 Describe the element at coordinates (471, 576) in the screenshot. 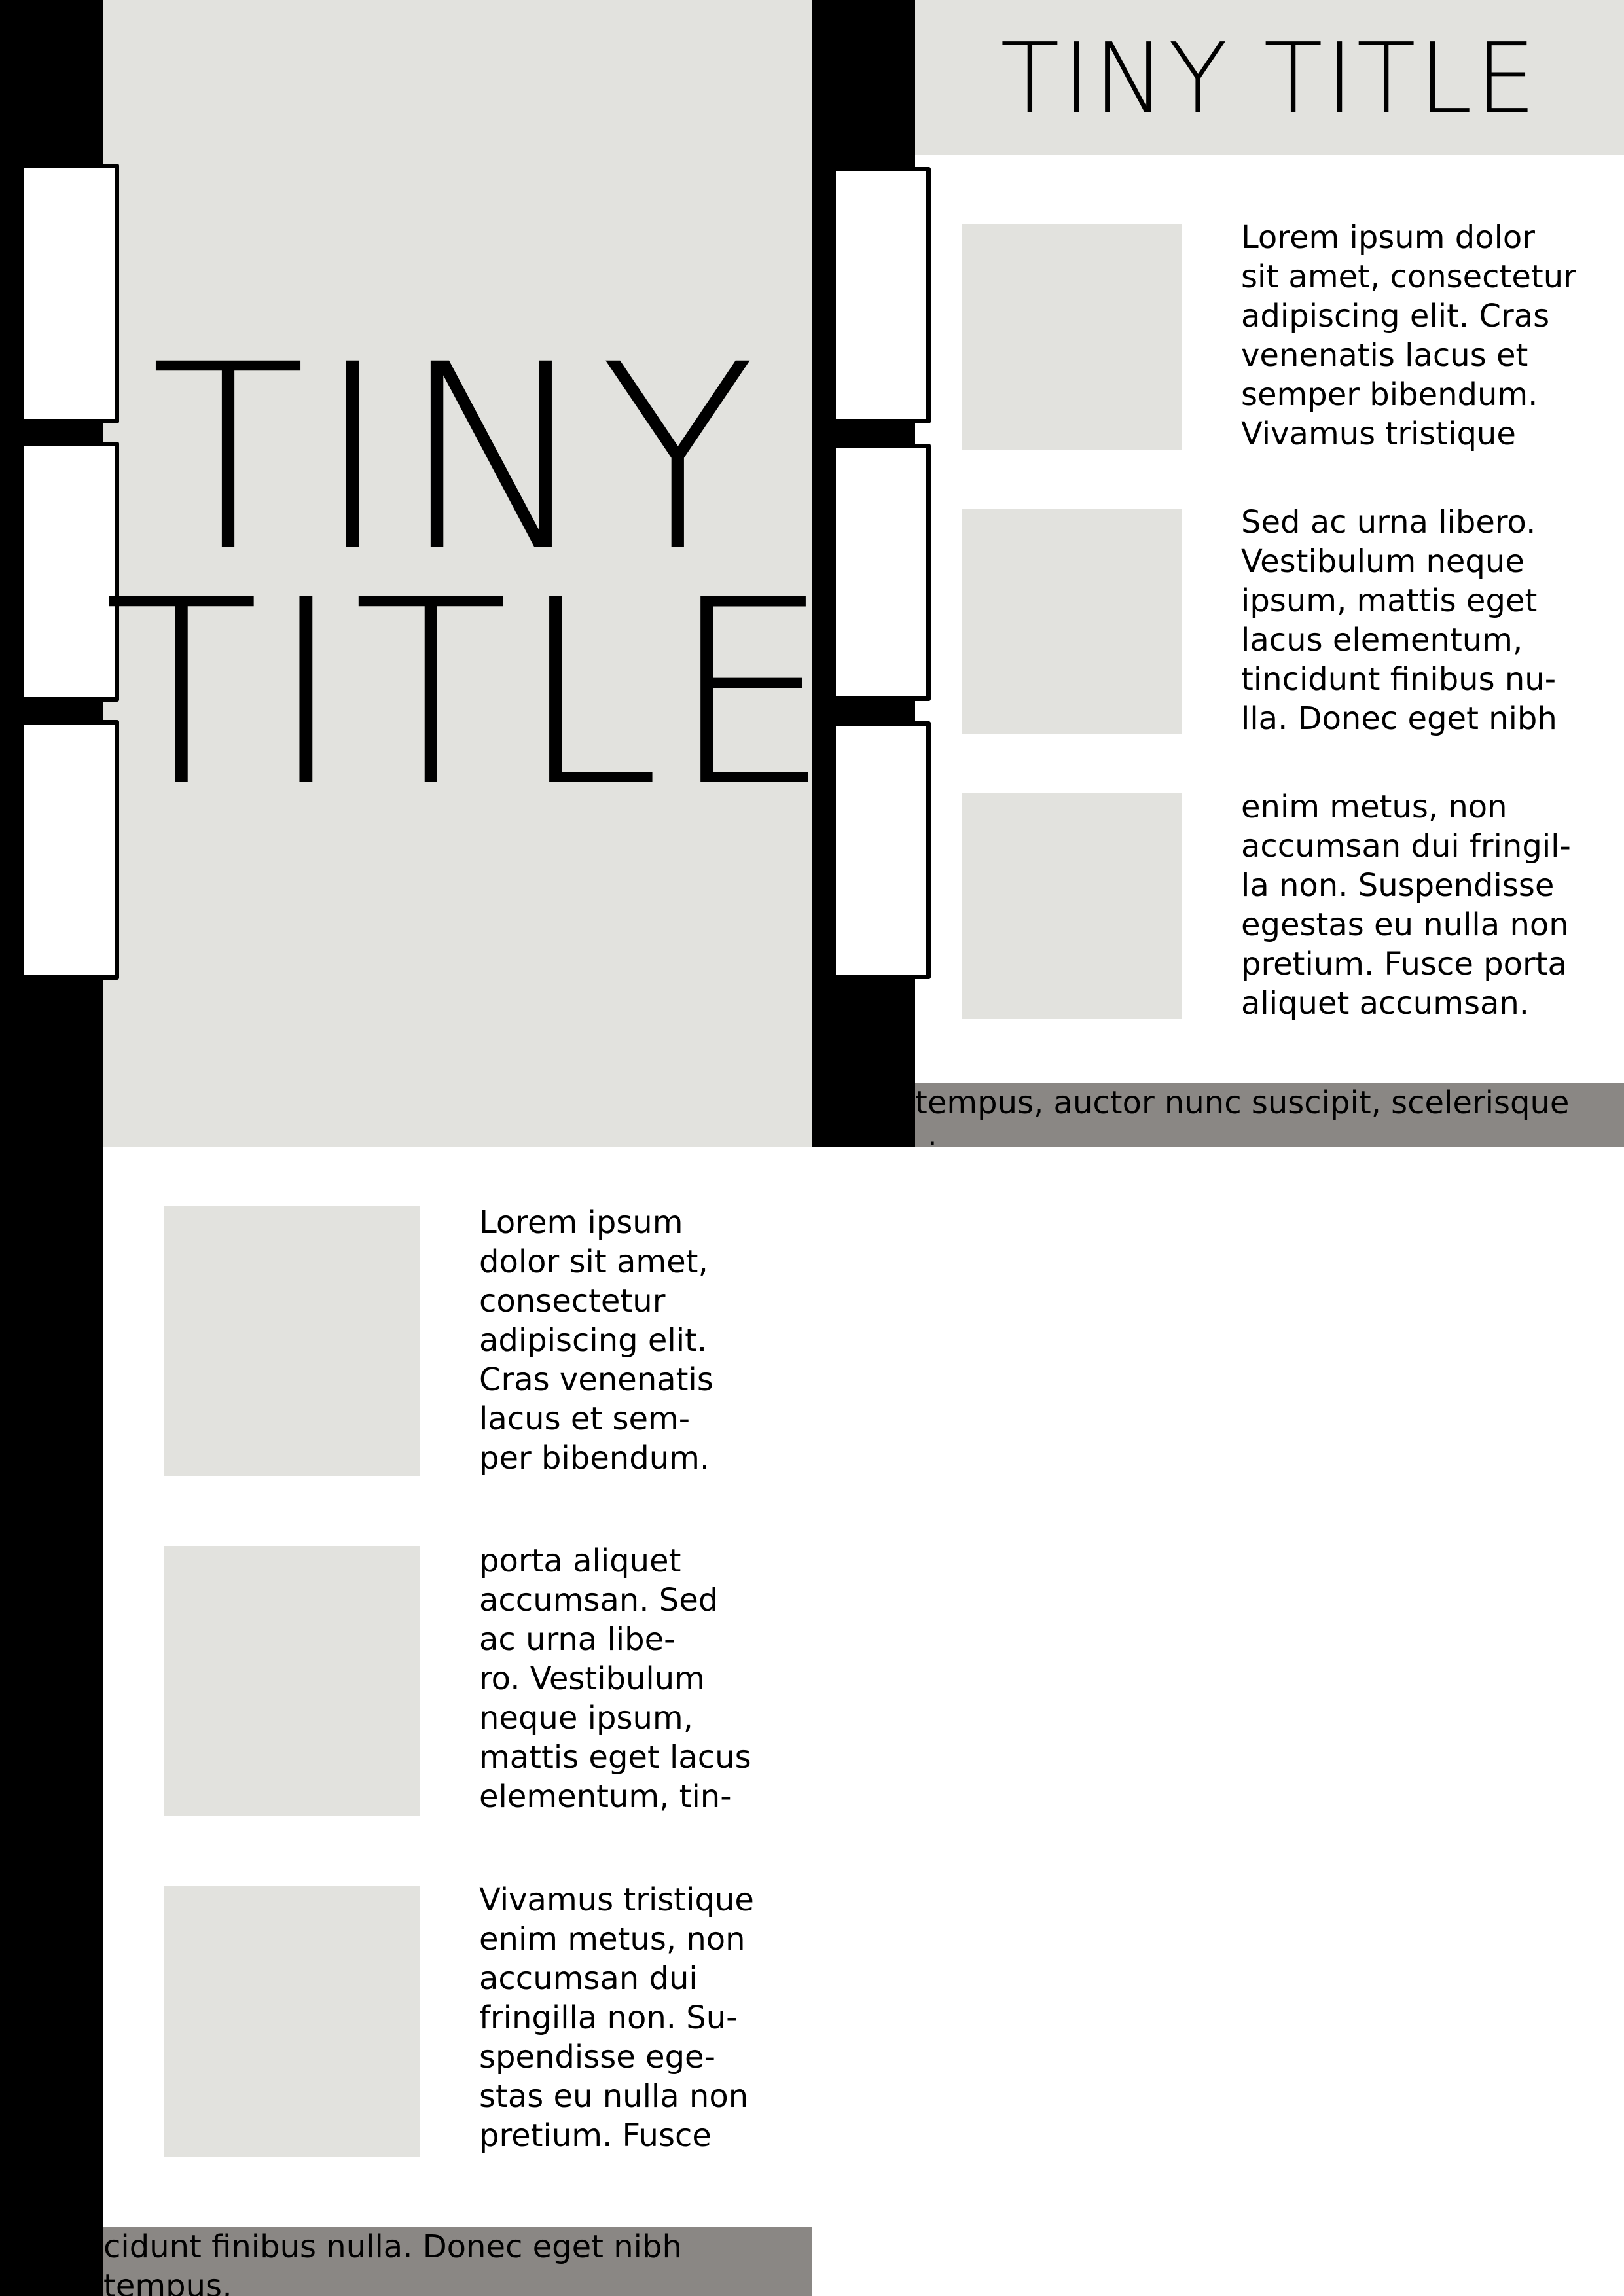

I see `left-page-title: TINY TITLE` at that location.